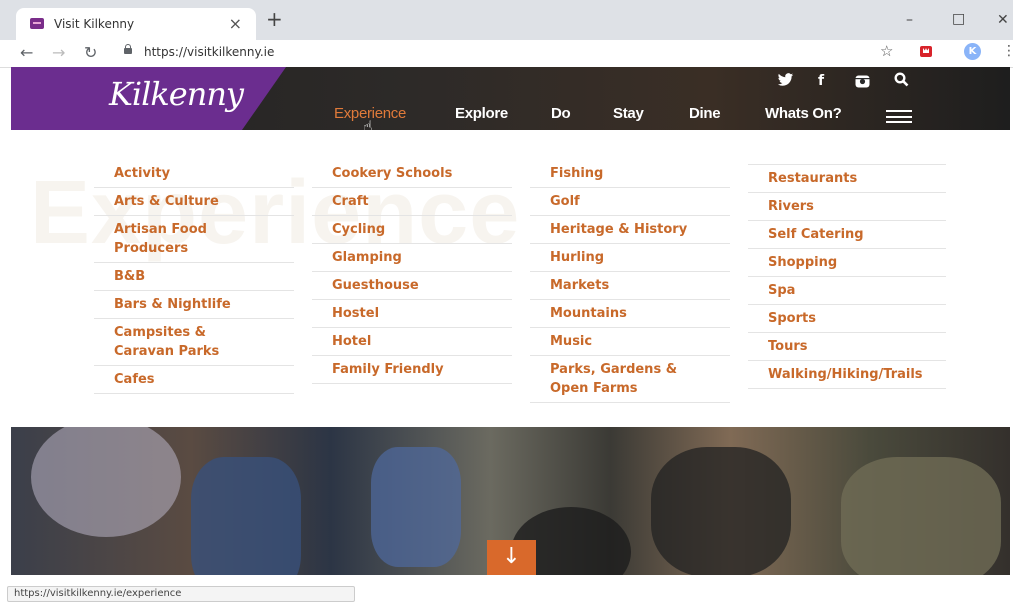 This screenshot has height=602, width=1013. I want to click on browser-toolbar: ← → ↻ https://visitkilkenny.ie ☆ K ⋮, so click(506, 54).